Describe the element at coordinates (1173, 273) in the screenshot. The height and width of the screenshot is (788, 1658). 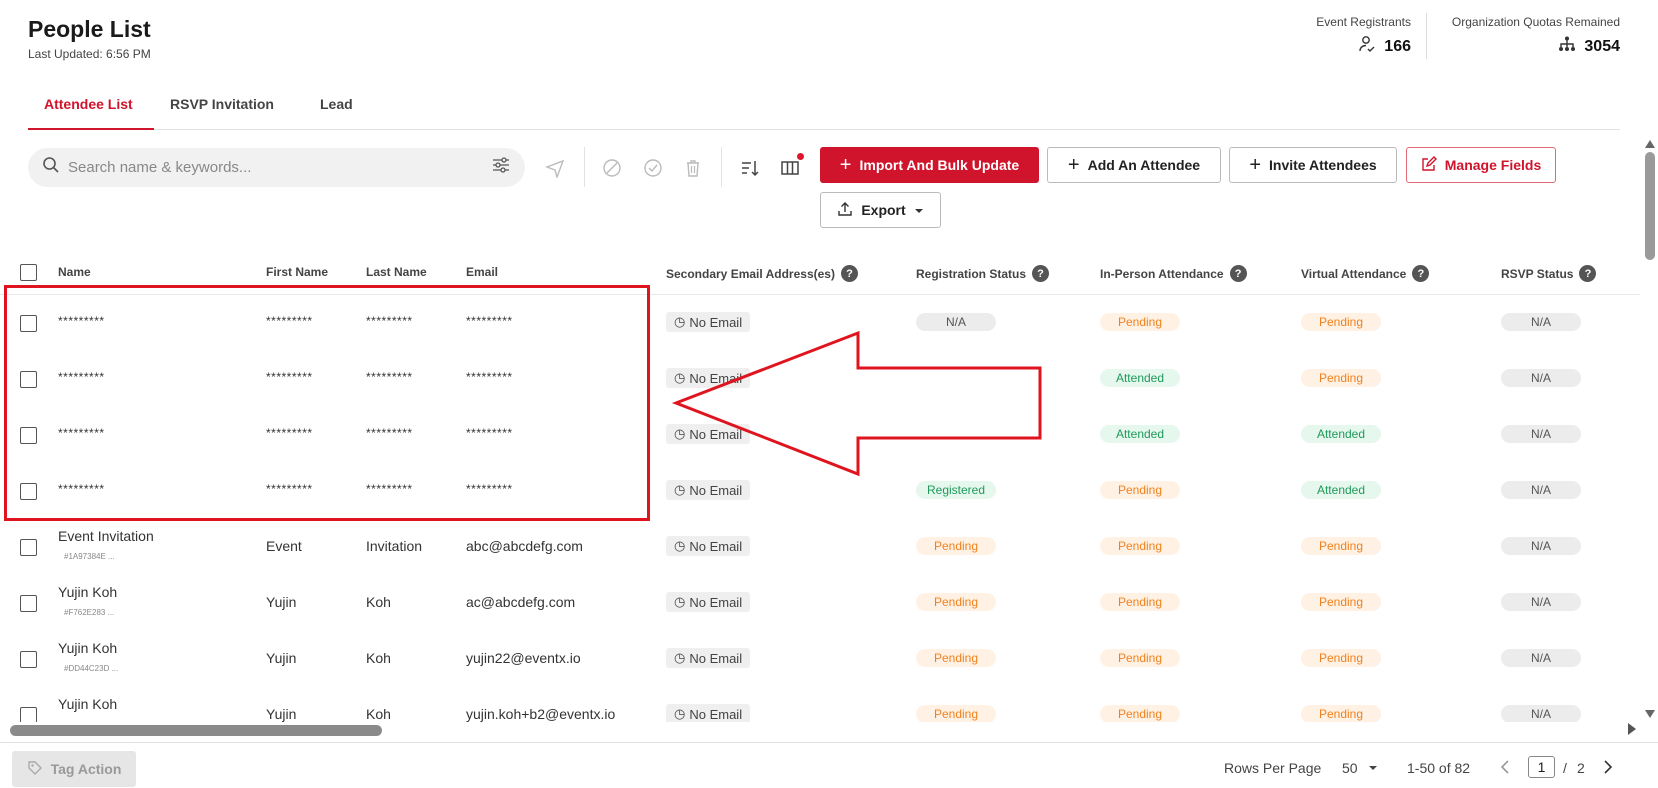
I see `column-header-in-person-attendance: In-Person Attendance?` at that location.